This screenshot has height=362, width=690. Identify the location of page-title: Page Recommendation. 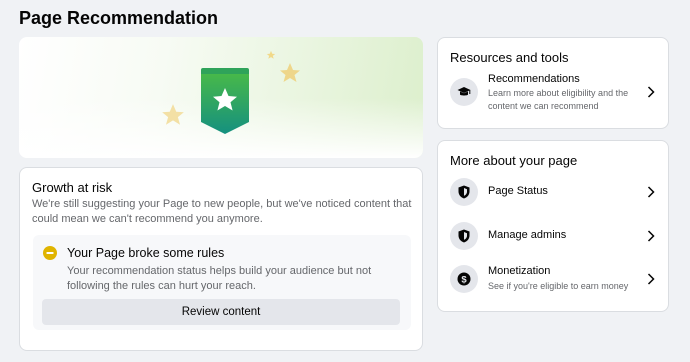
(119, 18).